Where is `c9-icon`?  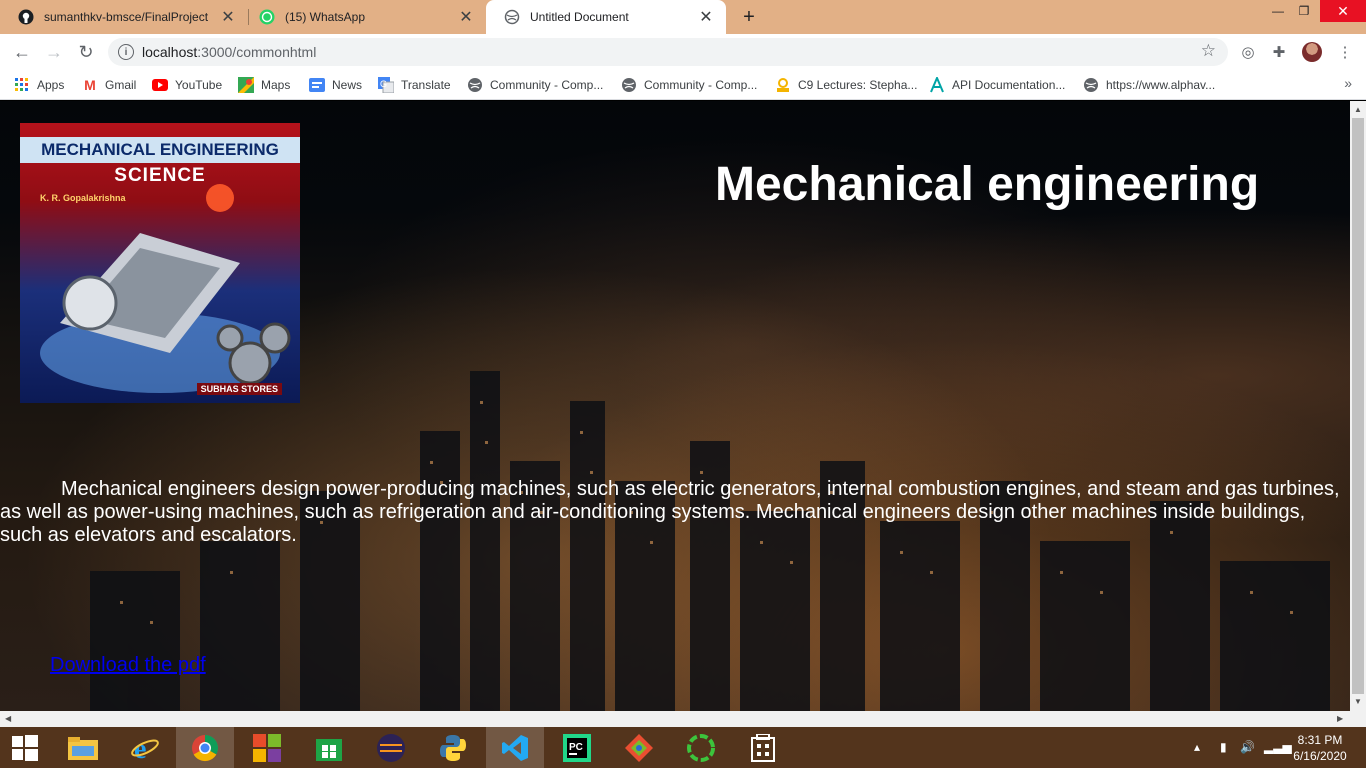
c9-icon is located at coordinates (783, 85).